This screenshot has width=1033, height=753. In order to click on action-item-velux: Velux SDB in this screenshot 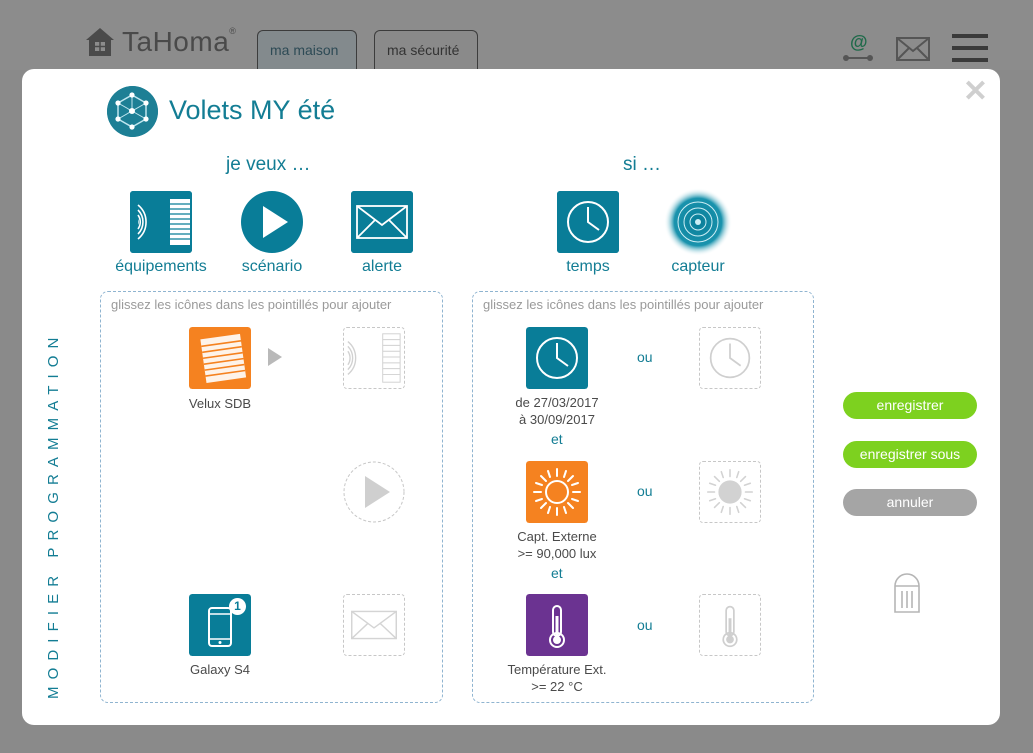, I will do `click(220, 369)`.